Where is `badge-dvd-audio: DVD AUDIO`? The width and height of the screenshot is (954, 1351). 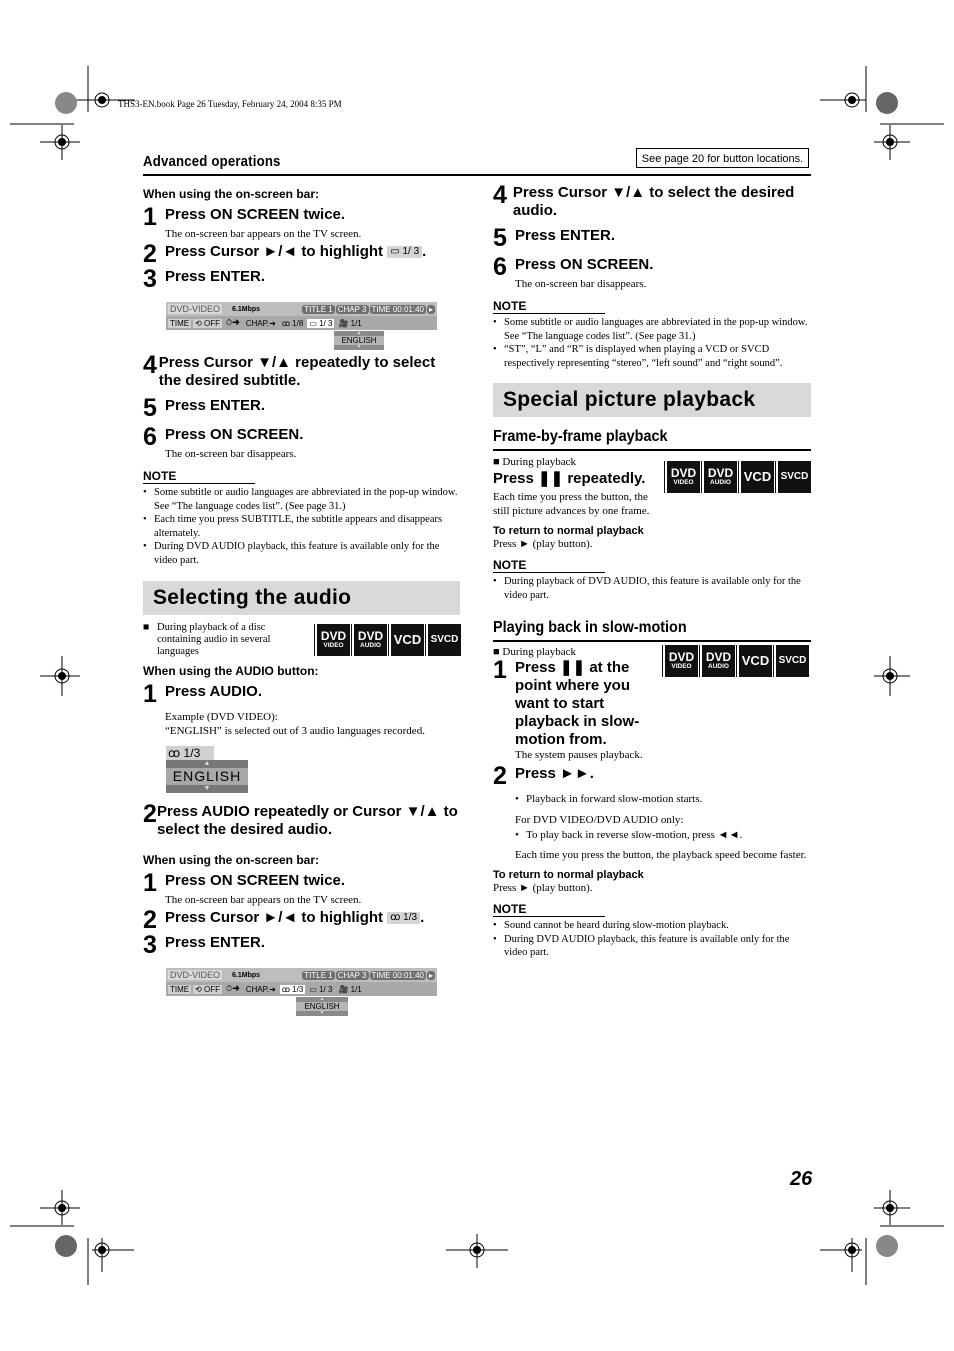
badge-dvd-audio: DVD AUDIO is located at coordinates (717, 661).